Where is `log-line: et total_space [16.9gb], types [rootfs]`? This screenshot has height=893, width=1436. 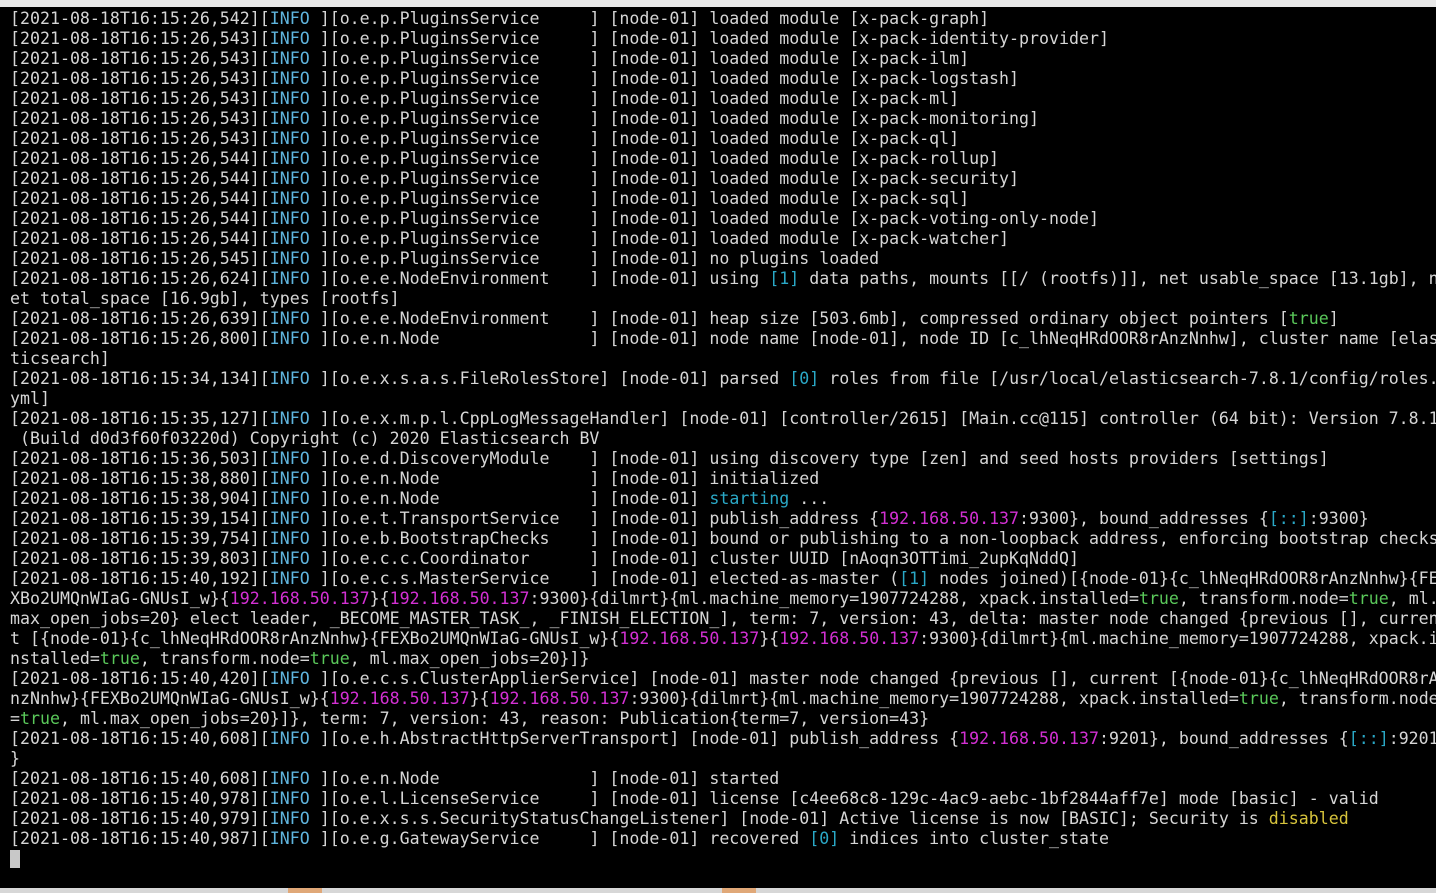 log-line: et total_space [16.9gb], types [rootfs] is located at coordinates (723, 299).